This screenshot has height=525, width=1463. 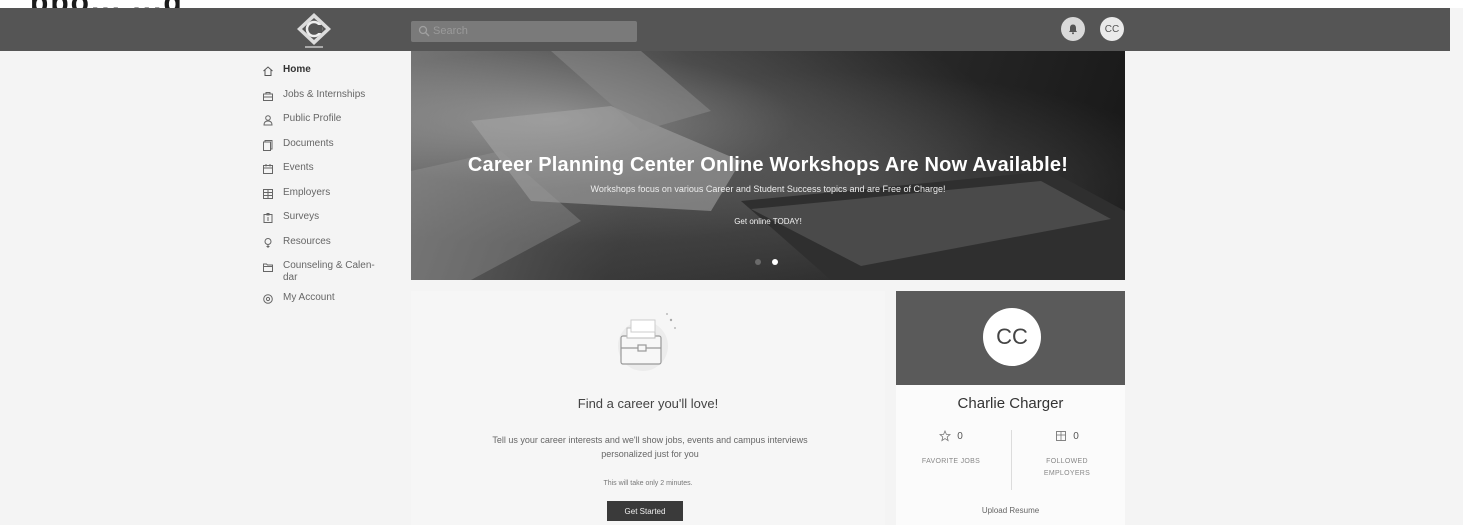 I want to click on sidebar-item-employers: Employers, so click(x=332, y=199).